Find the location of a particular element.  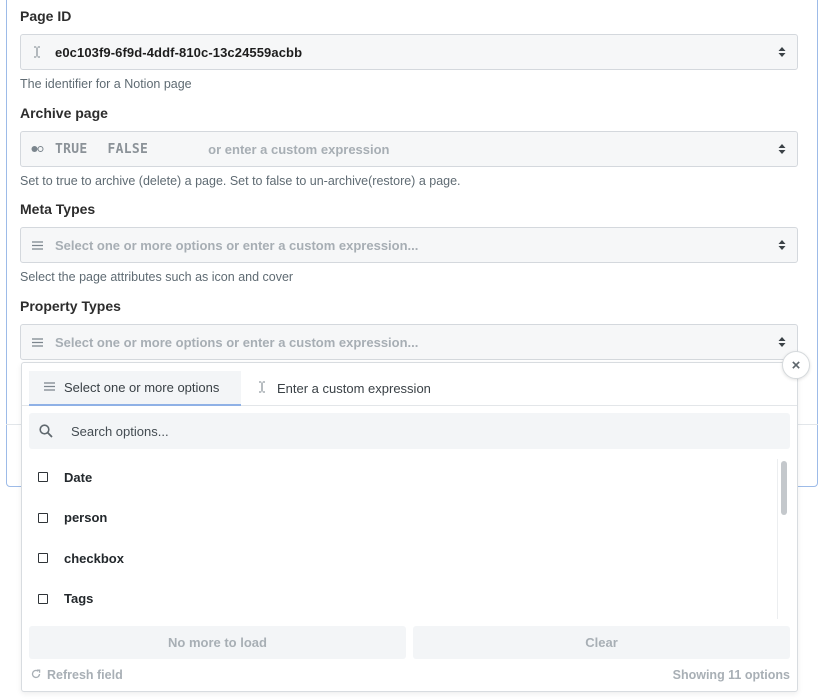

tab-custom-expression: Enter a custom expression is located at coordinates (343, 388).